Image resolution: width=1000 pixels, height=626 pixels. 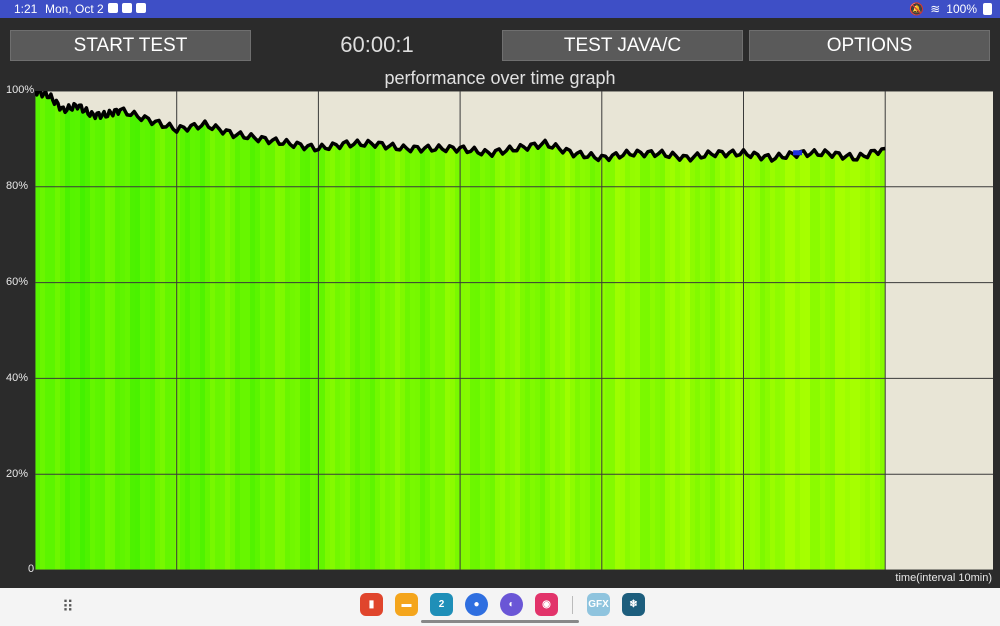 I want to click on messages-icon: ●, so click(x=476, y=604).